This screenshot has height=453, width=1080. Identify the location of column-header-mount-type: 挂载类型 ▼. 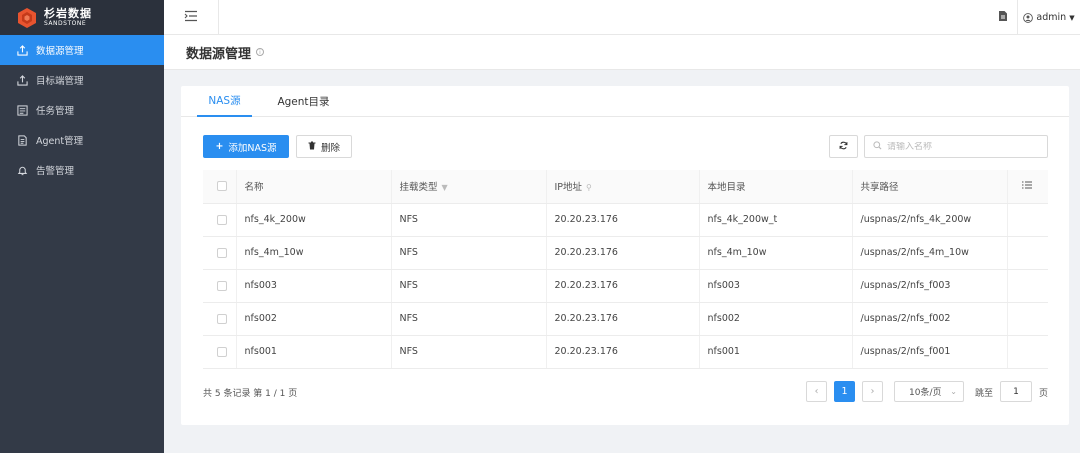
(468, 187).